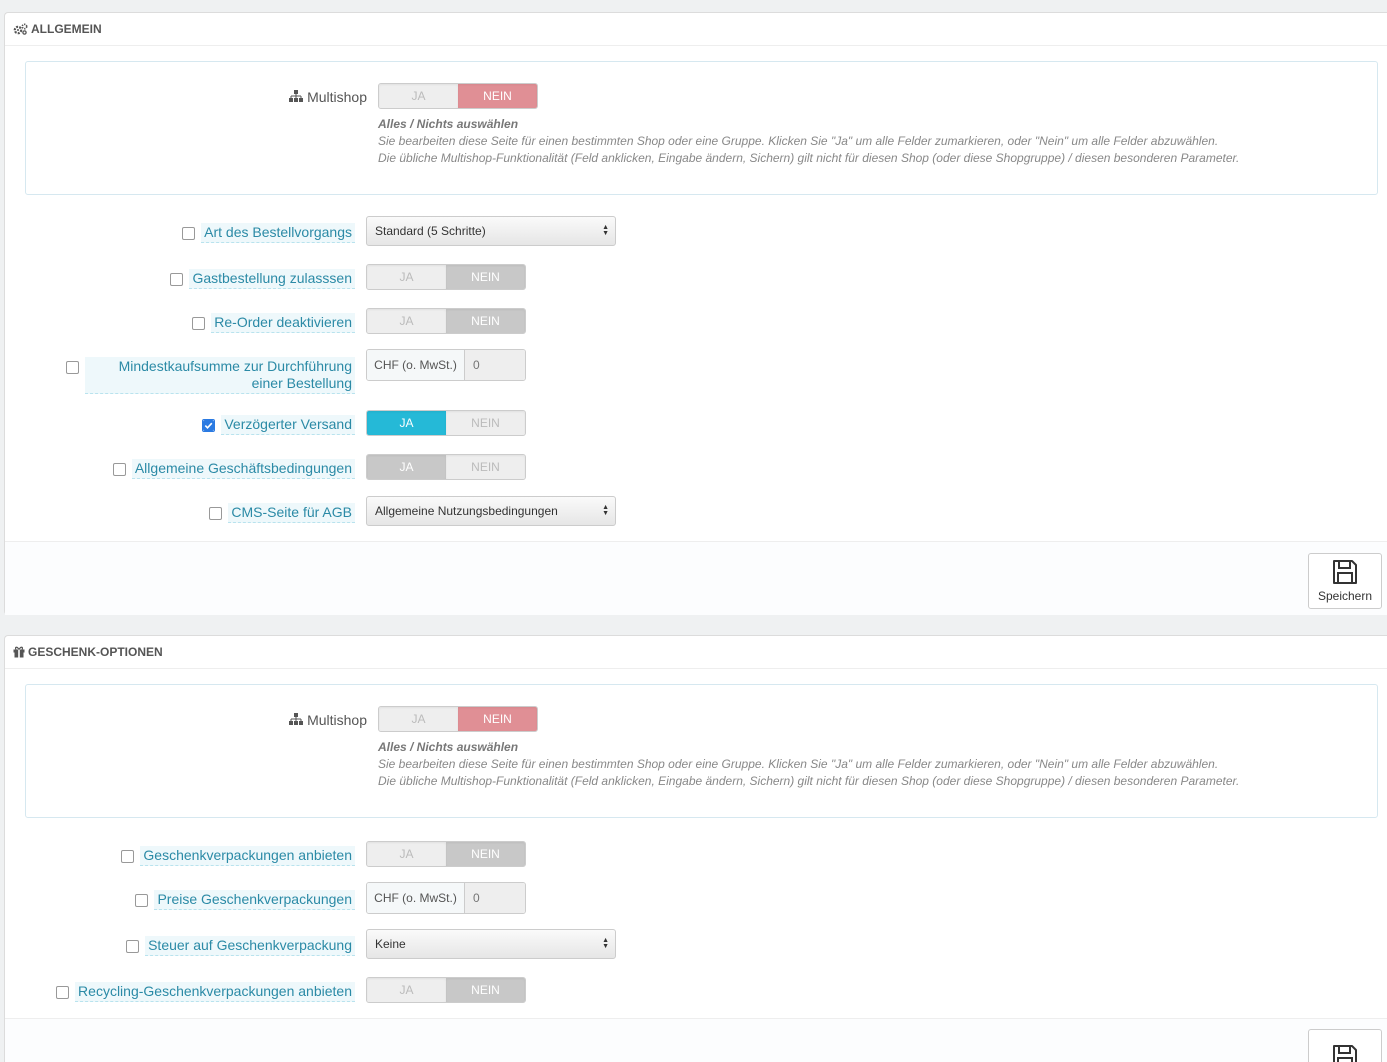  Describe the element at coordinates (485, 990) in the screenshot. I see `recycling-no: NEIN` at that location.